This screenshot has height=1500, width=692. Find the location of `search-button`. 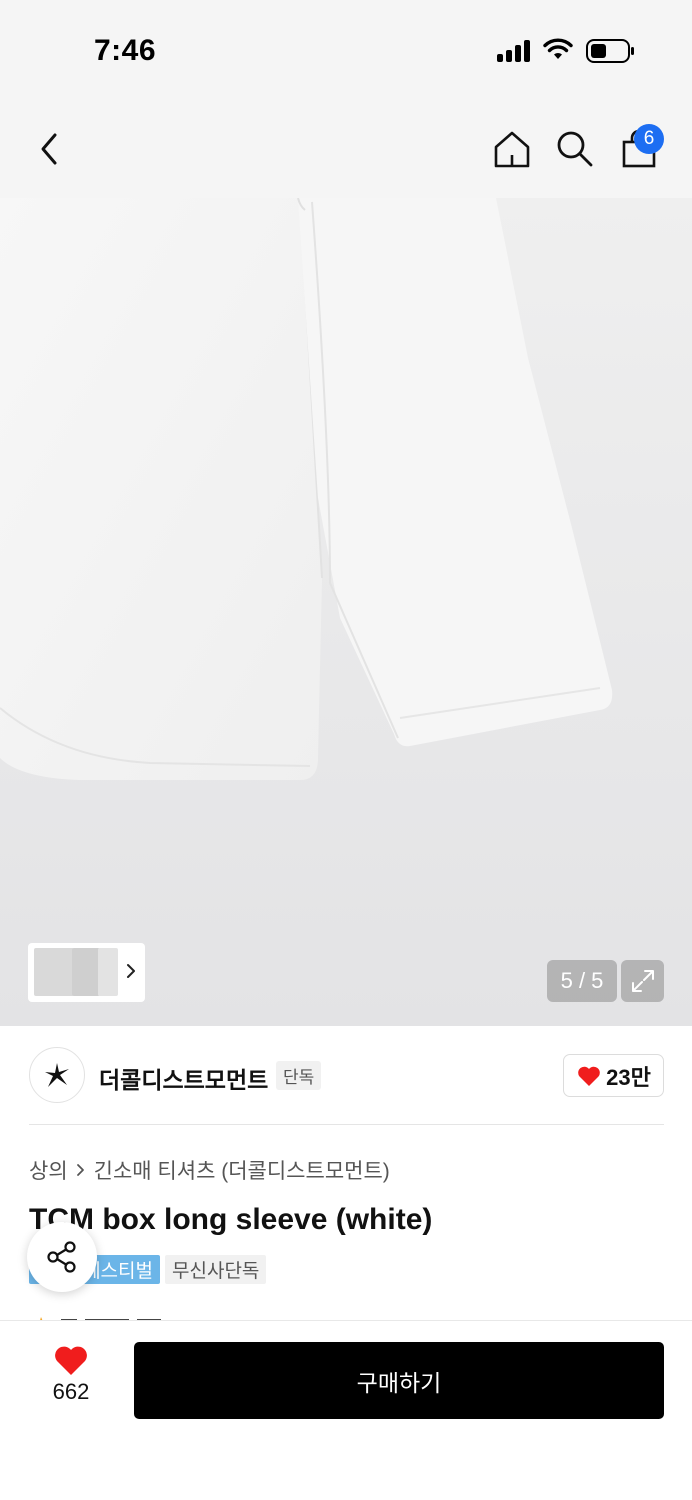

search-button is located at coordinates (575, 149).